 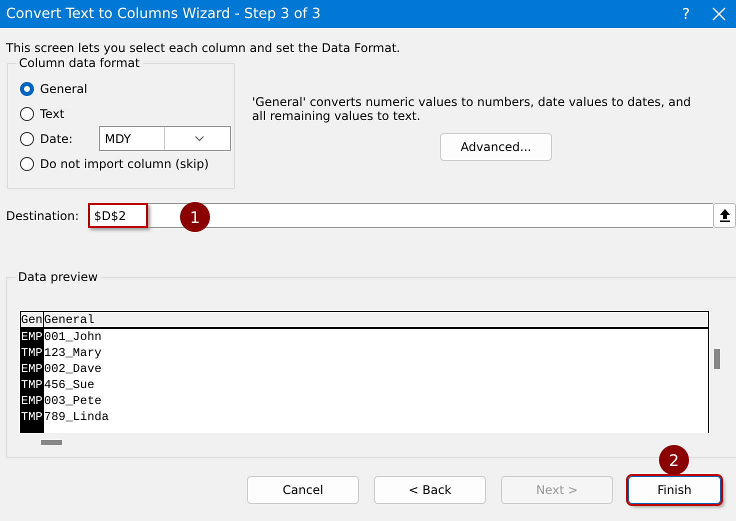 What do you see at coordinates (79, 63) in the screenshot?
I see `group-label: Column data format` at bounding box center [79, 63].